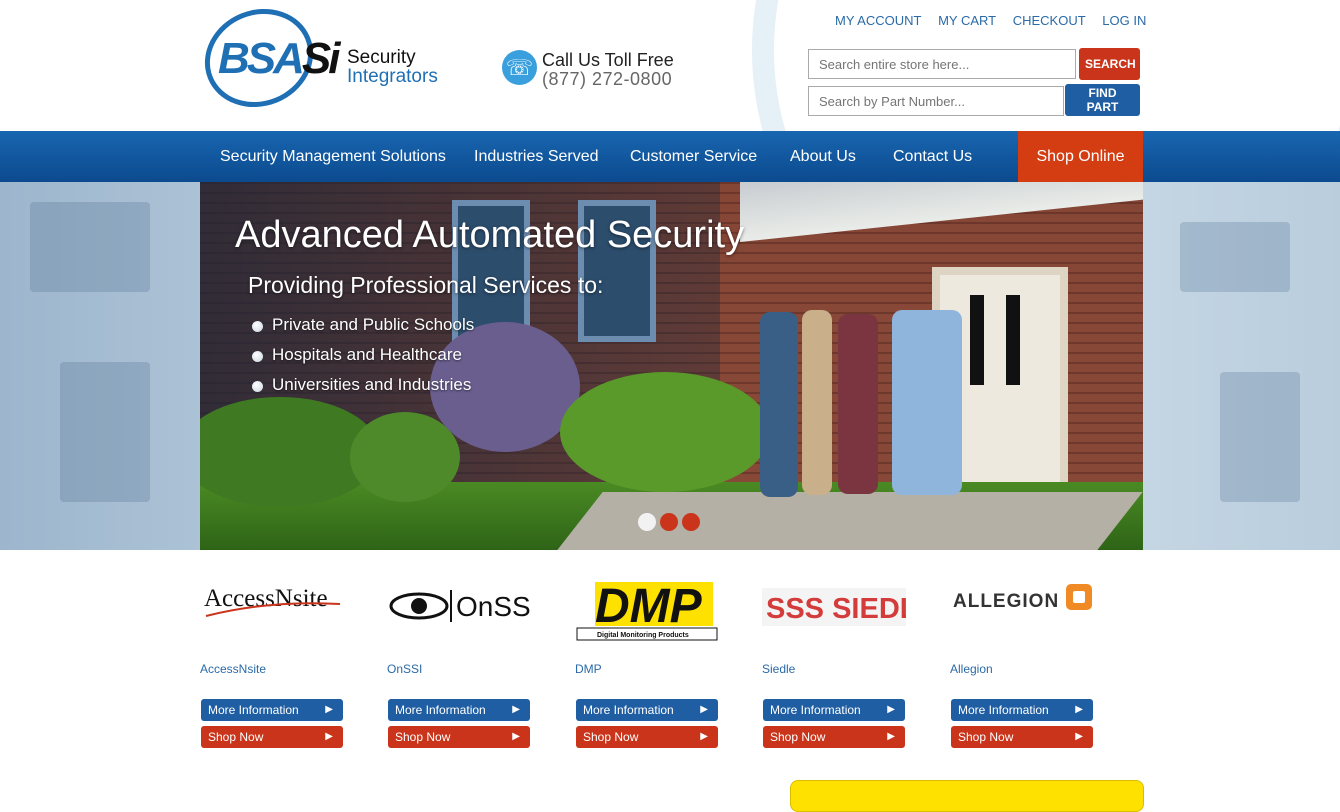 This screenshot has width=1340, height=812. I want to click on hero-subtitle: Providing Professional Services to:, so click(426, 285).